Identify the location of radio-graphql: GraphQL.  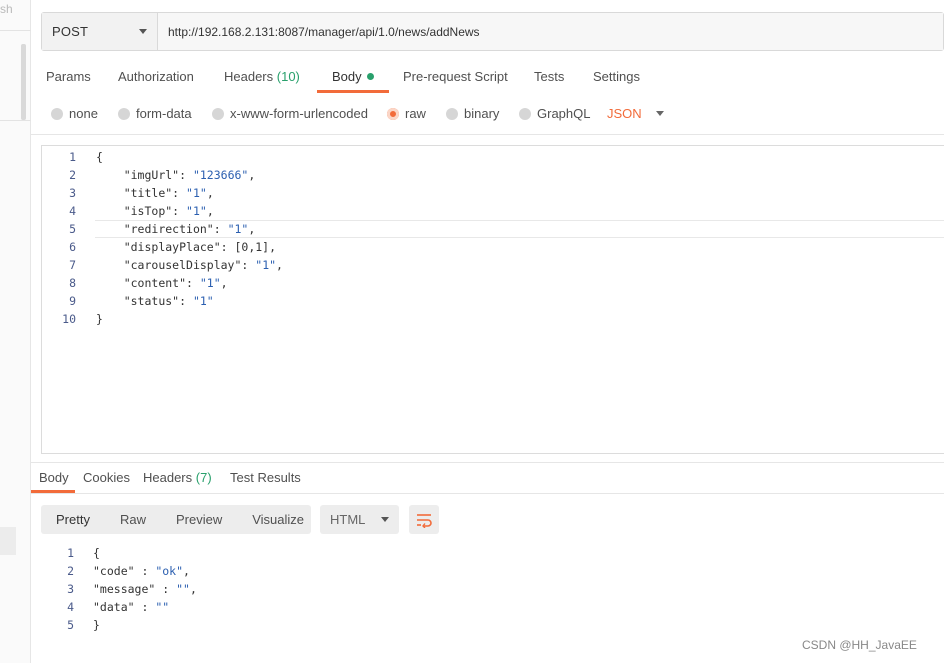
(554, 113).